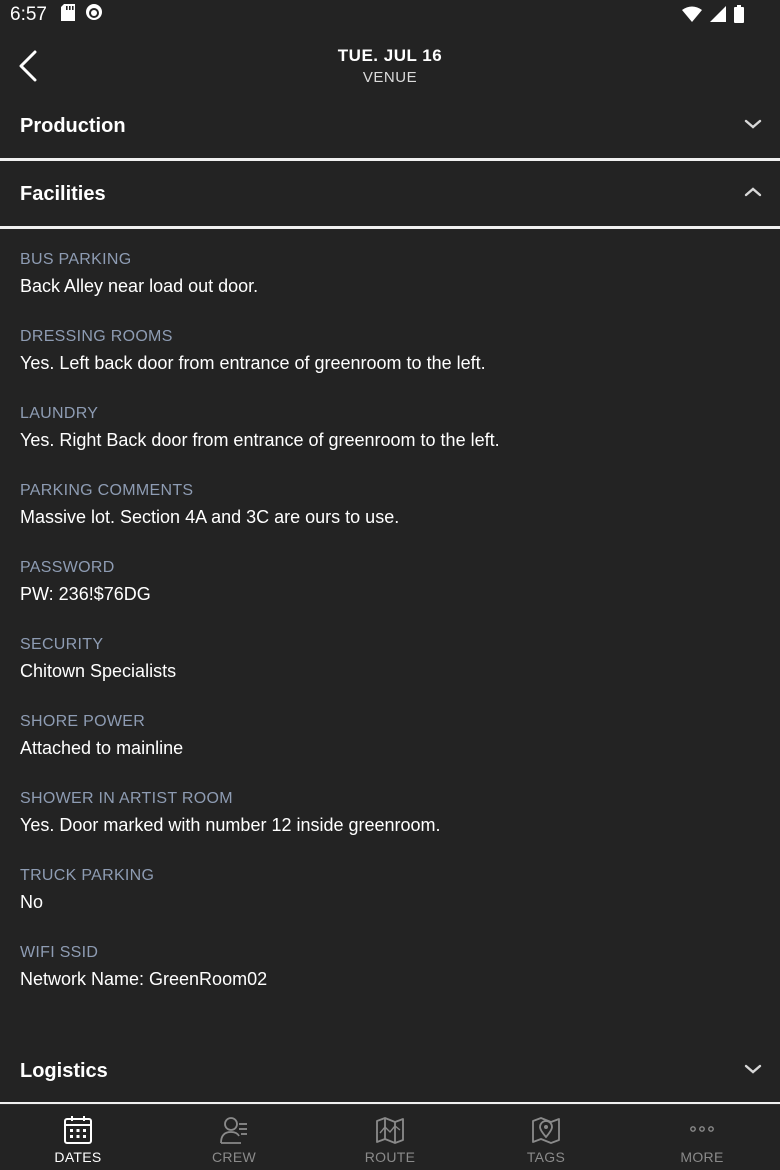  I want to click on nav-route: ROUTE, so click(390, 1137).